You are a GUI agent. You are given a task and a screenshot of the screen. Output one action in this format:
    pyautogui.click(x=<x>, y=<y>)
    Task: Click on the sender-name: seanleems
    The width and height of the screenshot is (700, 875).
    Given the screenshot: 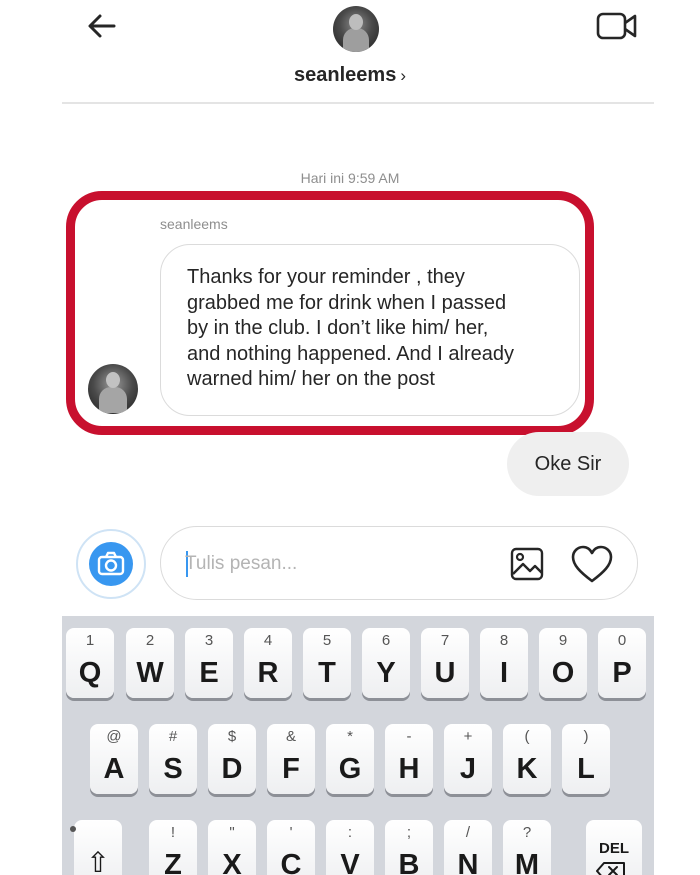 What is the action you would take?
    pyautogui.click(x=194, y=224)
    